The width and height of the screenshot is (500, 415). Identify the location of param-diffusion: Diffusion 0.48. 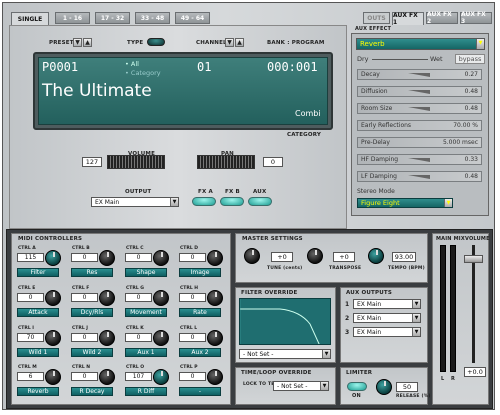
(419, 91).